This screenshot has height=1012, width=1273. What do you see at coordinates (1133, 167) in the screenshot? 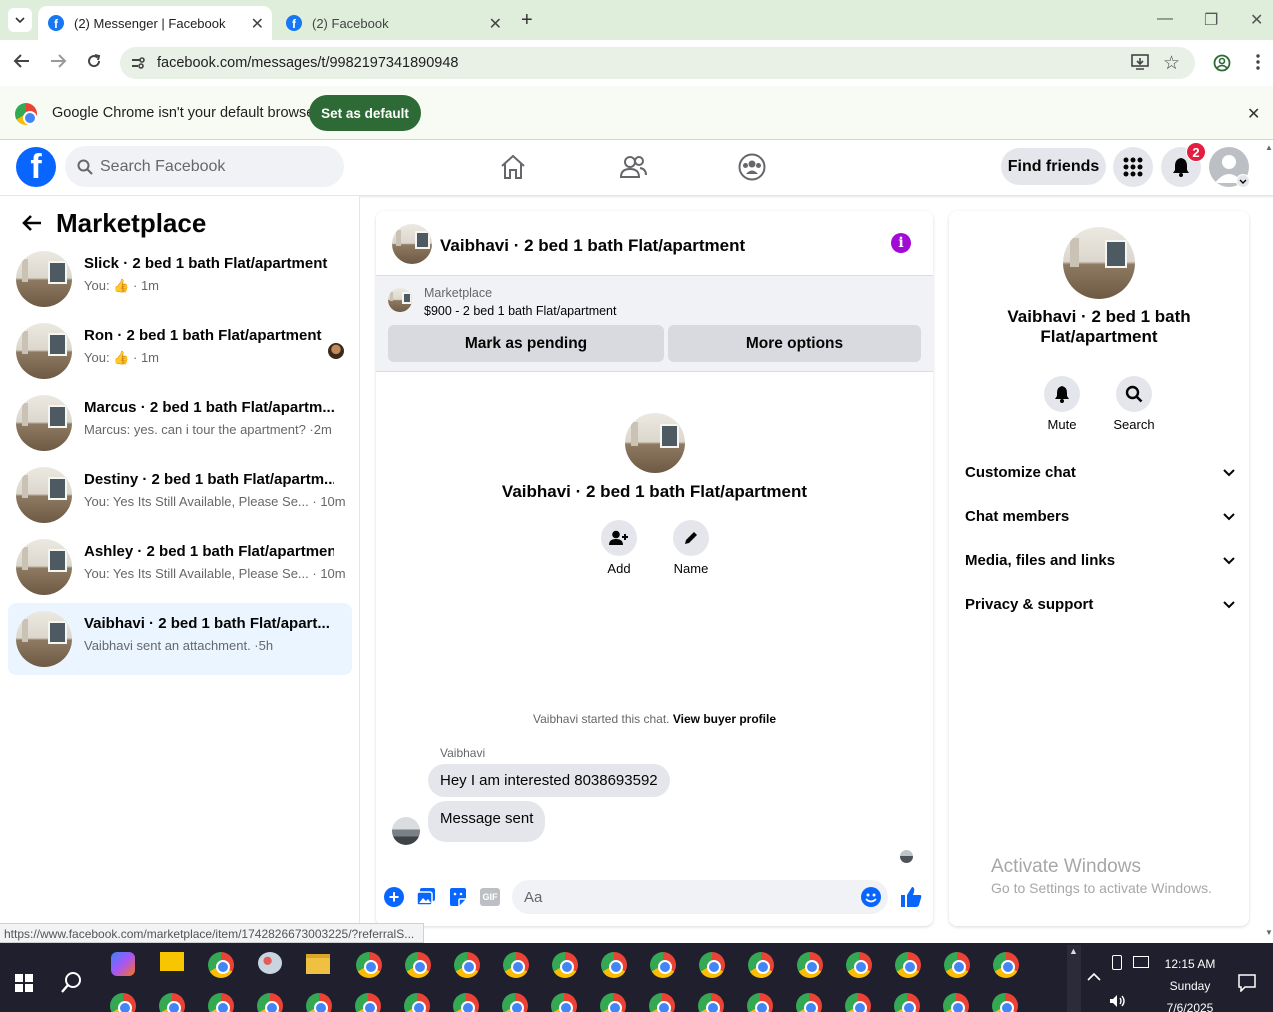
I see `menu-grid-button` at bounding box center [1133, 167].